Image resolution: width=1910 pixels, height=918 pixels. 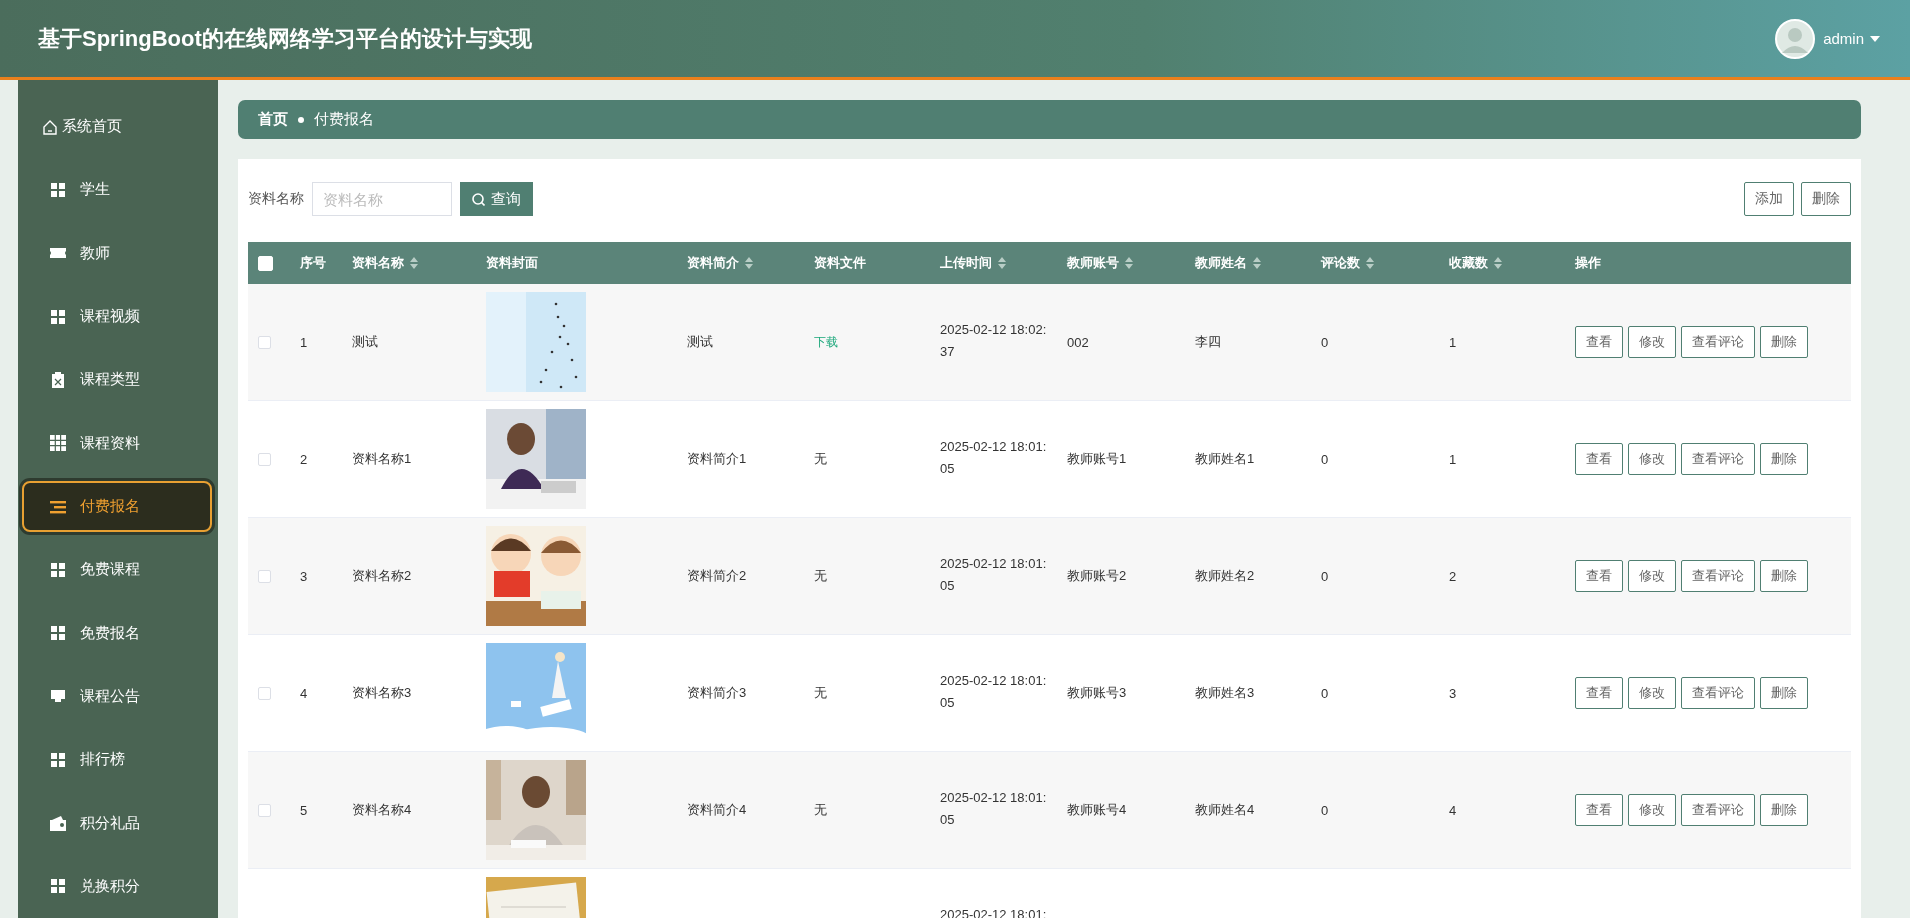 I want to click on column-header: 上传时间, so click(x=993, y=263).